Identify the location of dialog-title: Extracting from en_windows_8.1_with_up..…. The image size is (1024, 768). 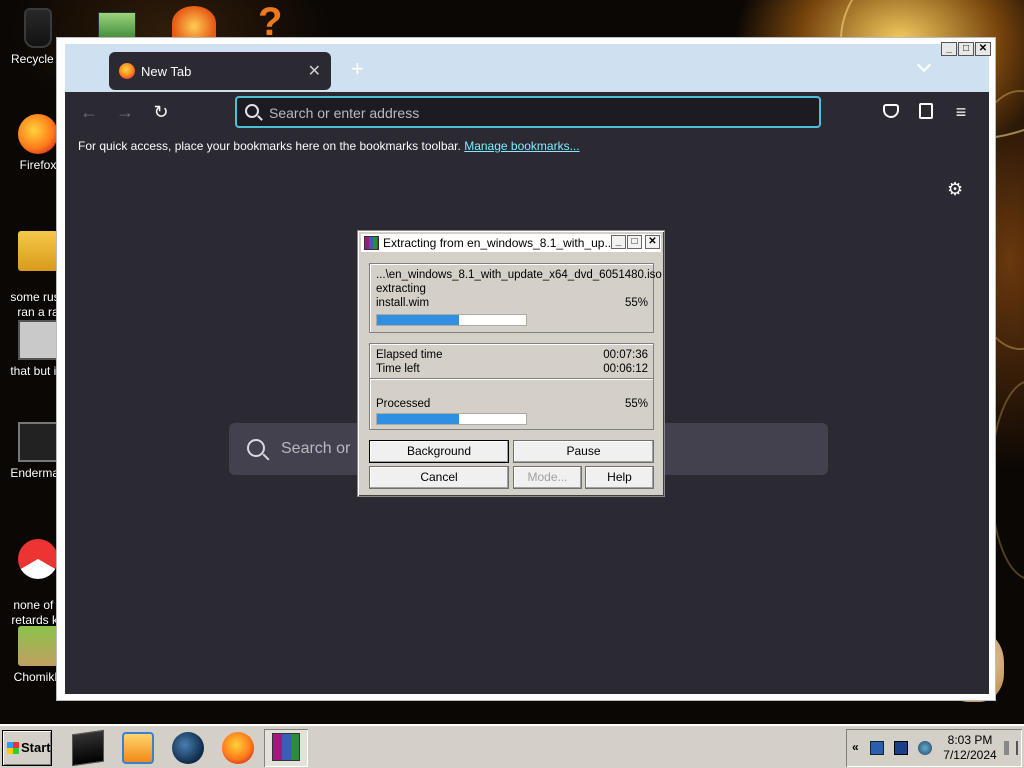
(499, 243).